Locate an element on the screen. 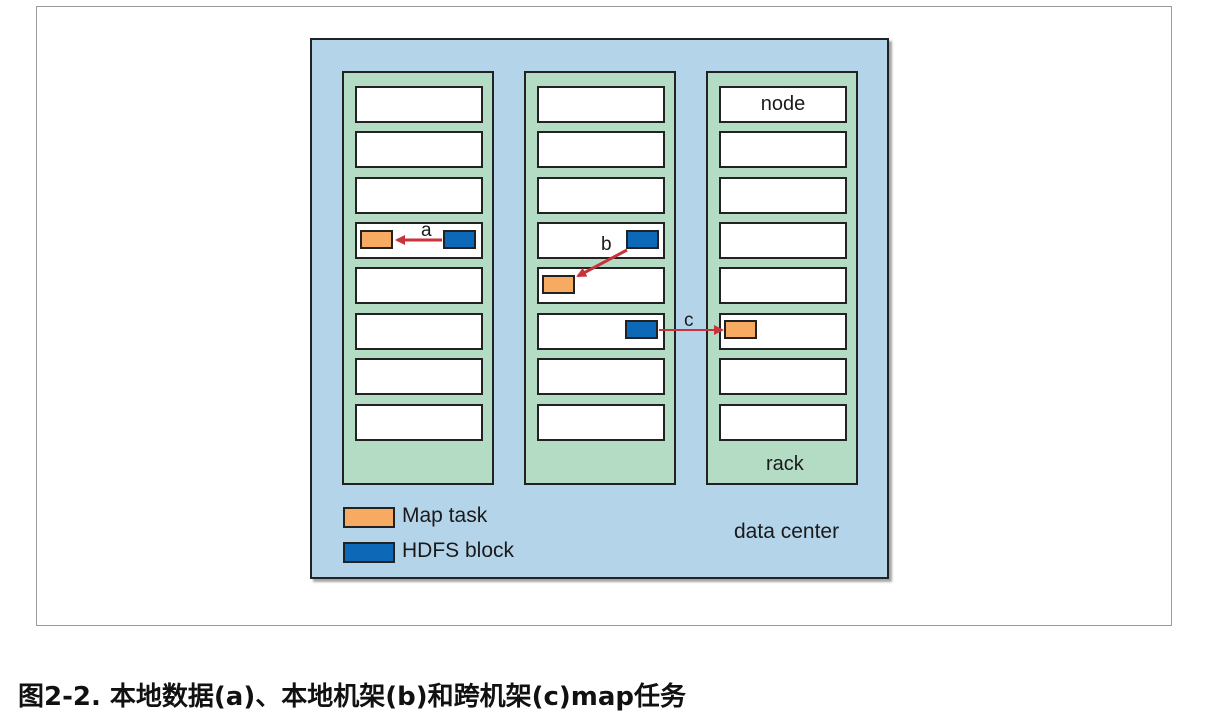 This screenshot has height=718, width=1214. rack-label: rack is located at coordinates (785, 464).